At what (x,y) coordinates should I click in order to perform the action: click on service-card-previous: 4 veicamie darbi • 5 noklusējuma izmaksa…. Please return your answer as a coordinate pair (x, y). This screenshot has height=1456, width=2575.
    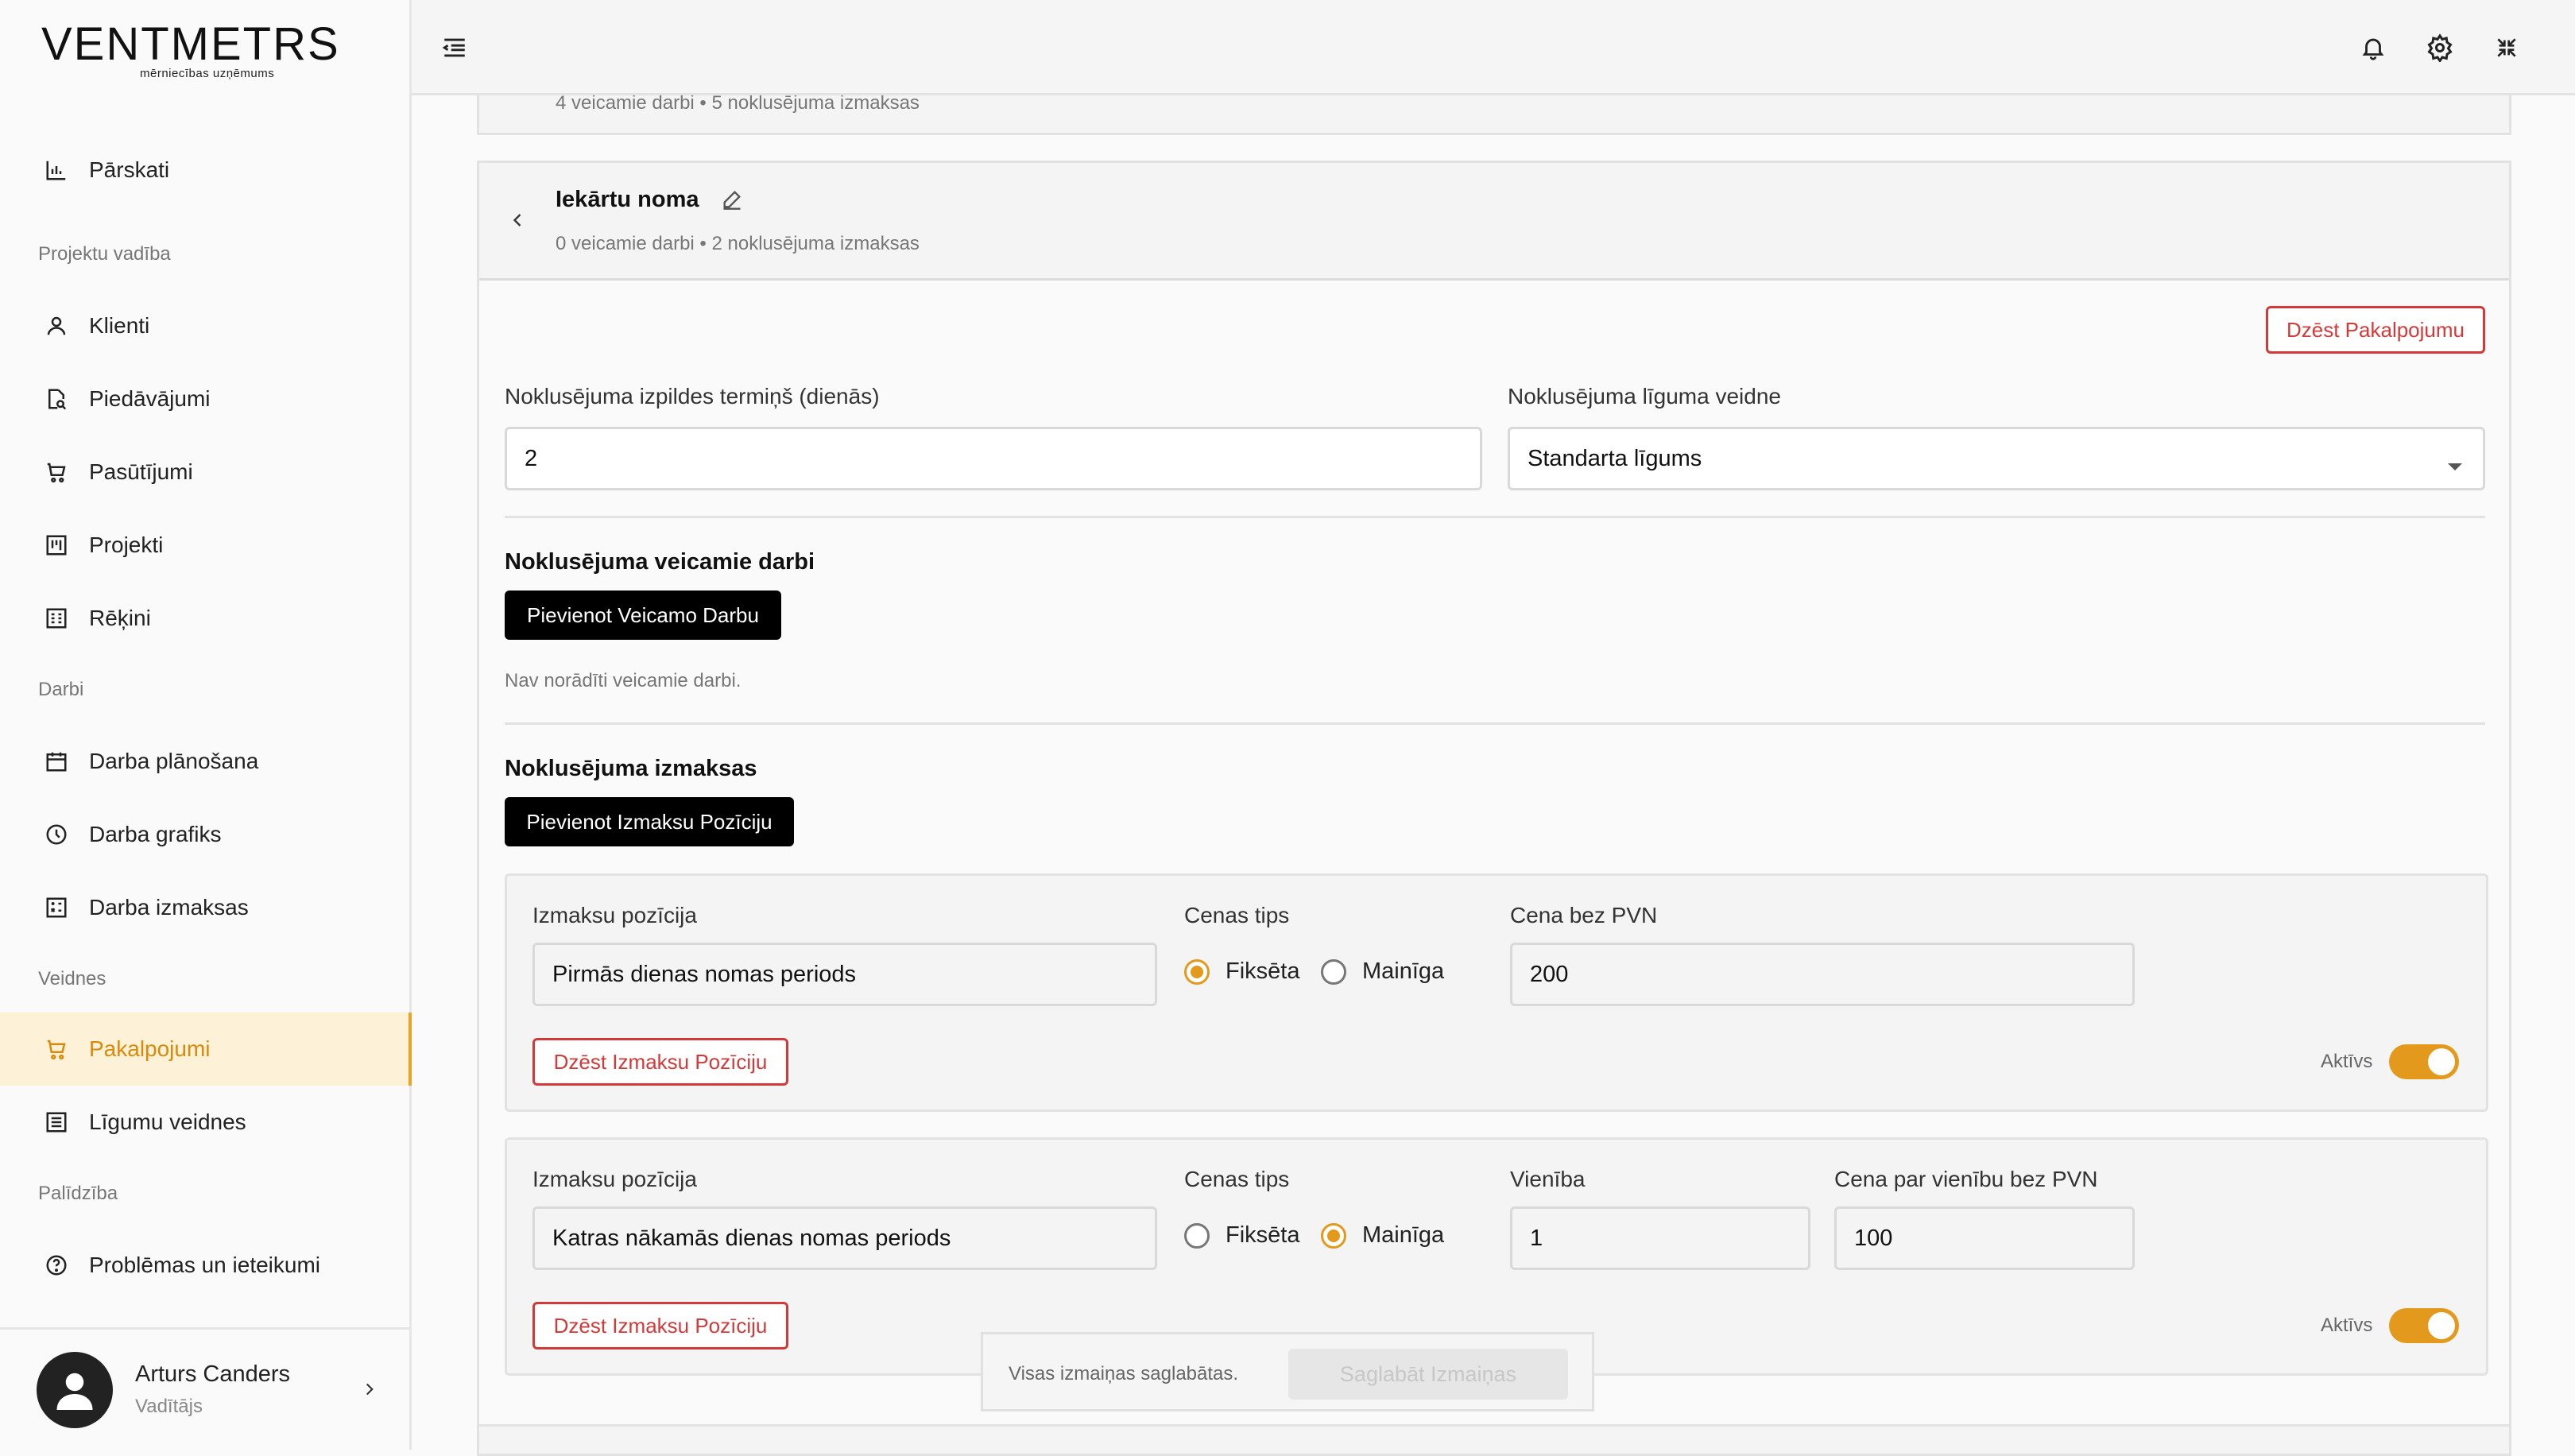
    Looking at the image, I should click on (1494, 115).